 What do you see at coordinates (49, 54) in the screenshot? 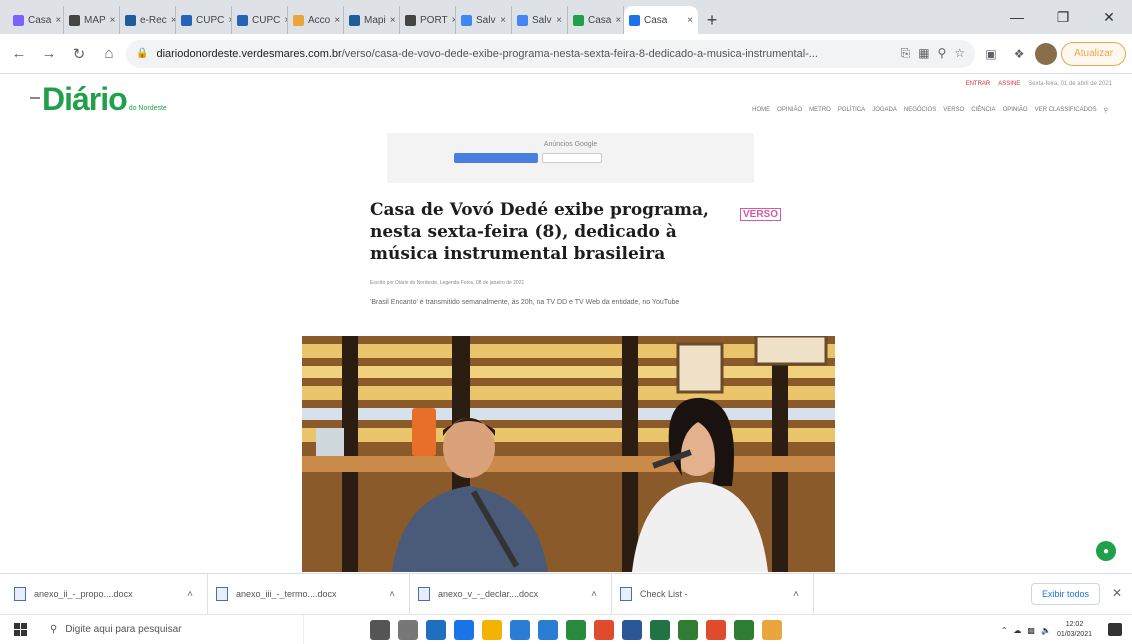
I see `forward-button: →` at bounding box center [49, 54].